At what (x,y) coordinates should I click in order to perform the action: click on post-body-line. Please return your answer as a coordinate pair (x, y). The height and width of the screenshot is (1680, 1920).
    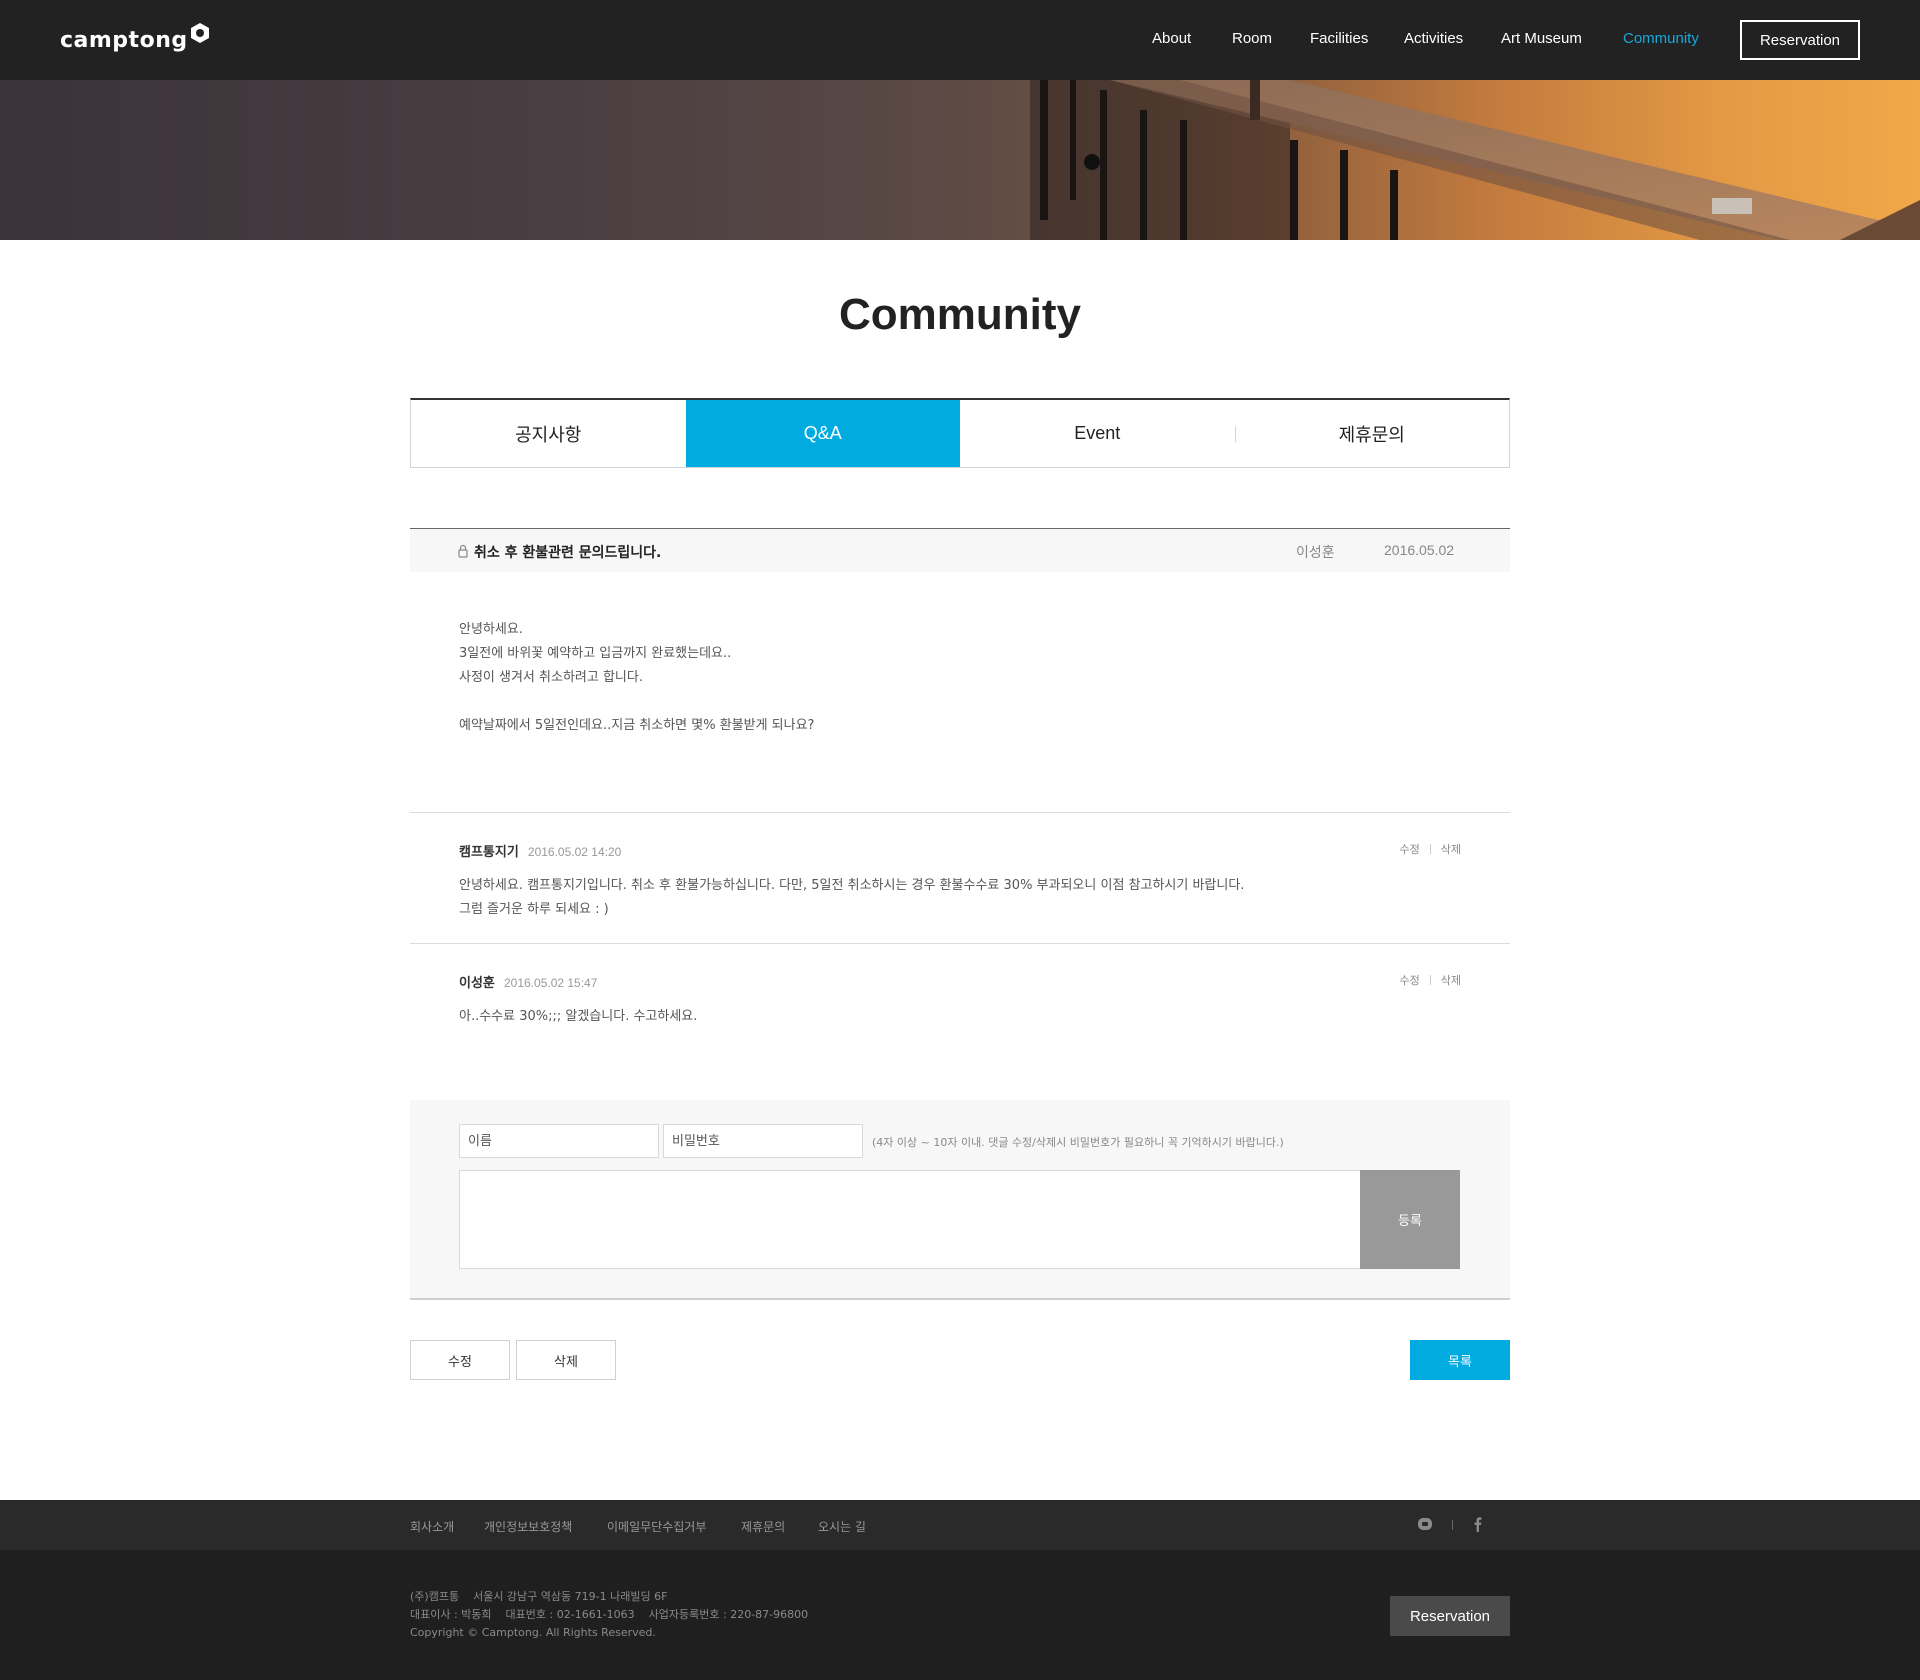
    Looking at the image, I should click on (959, 702).